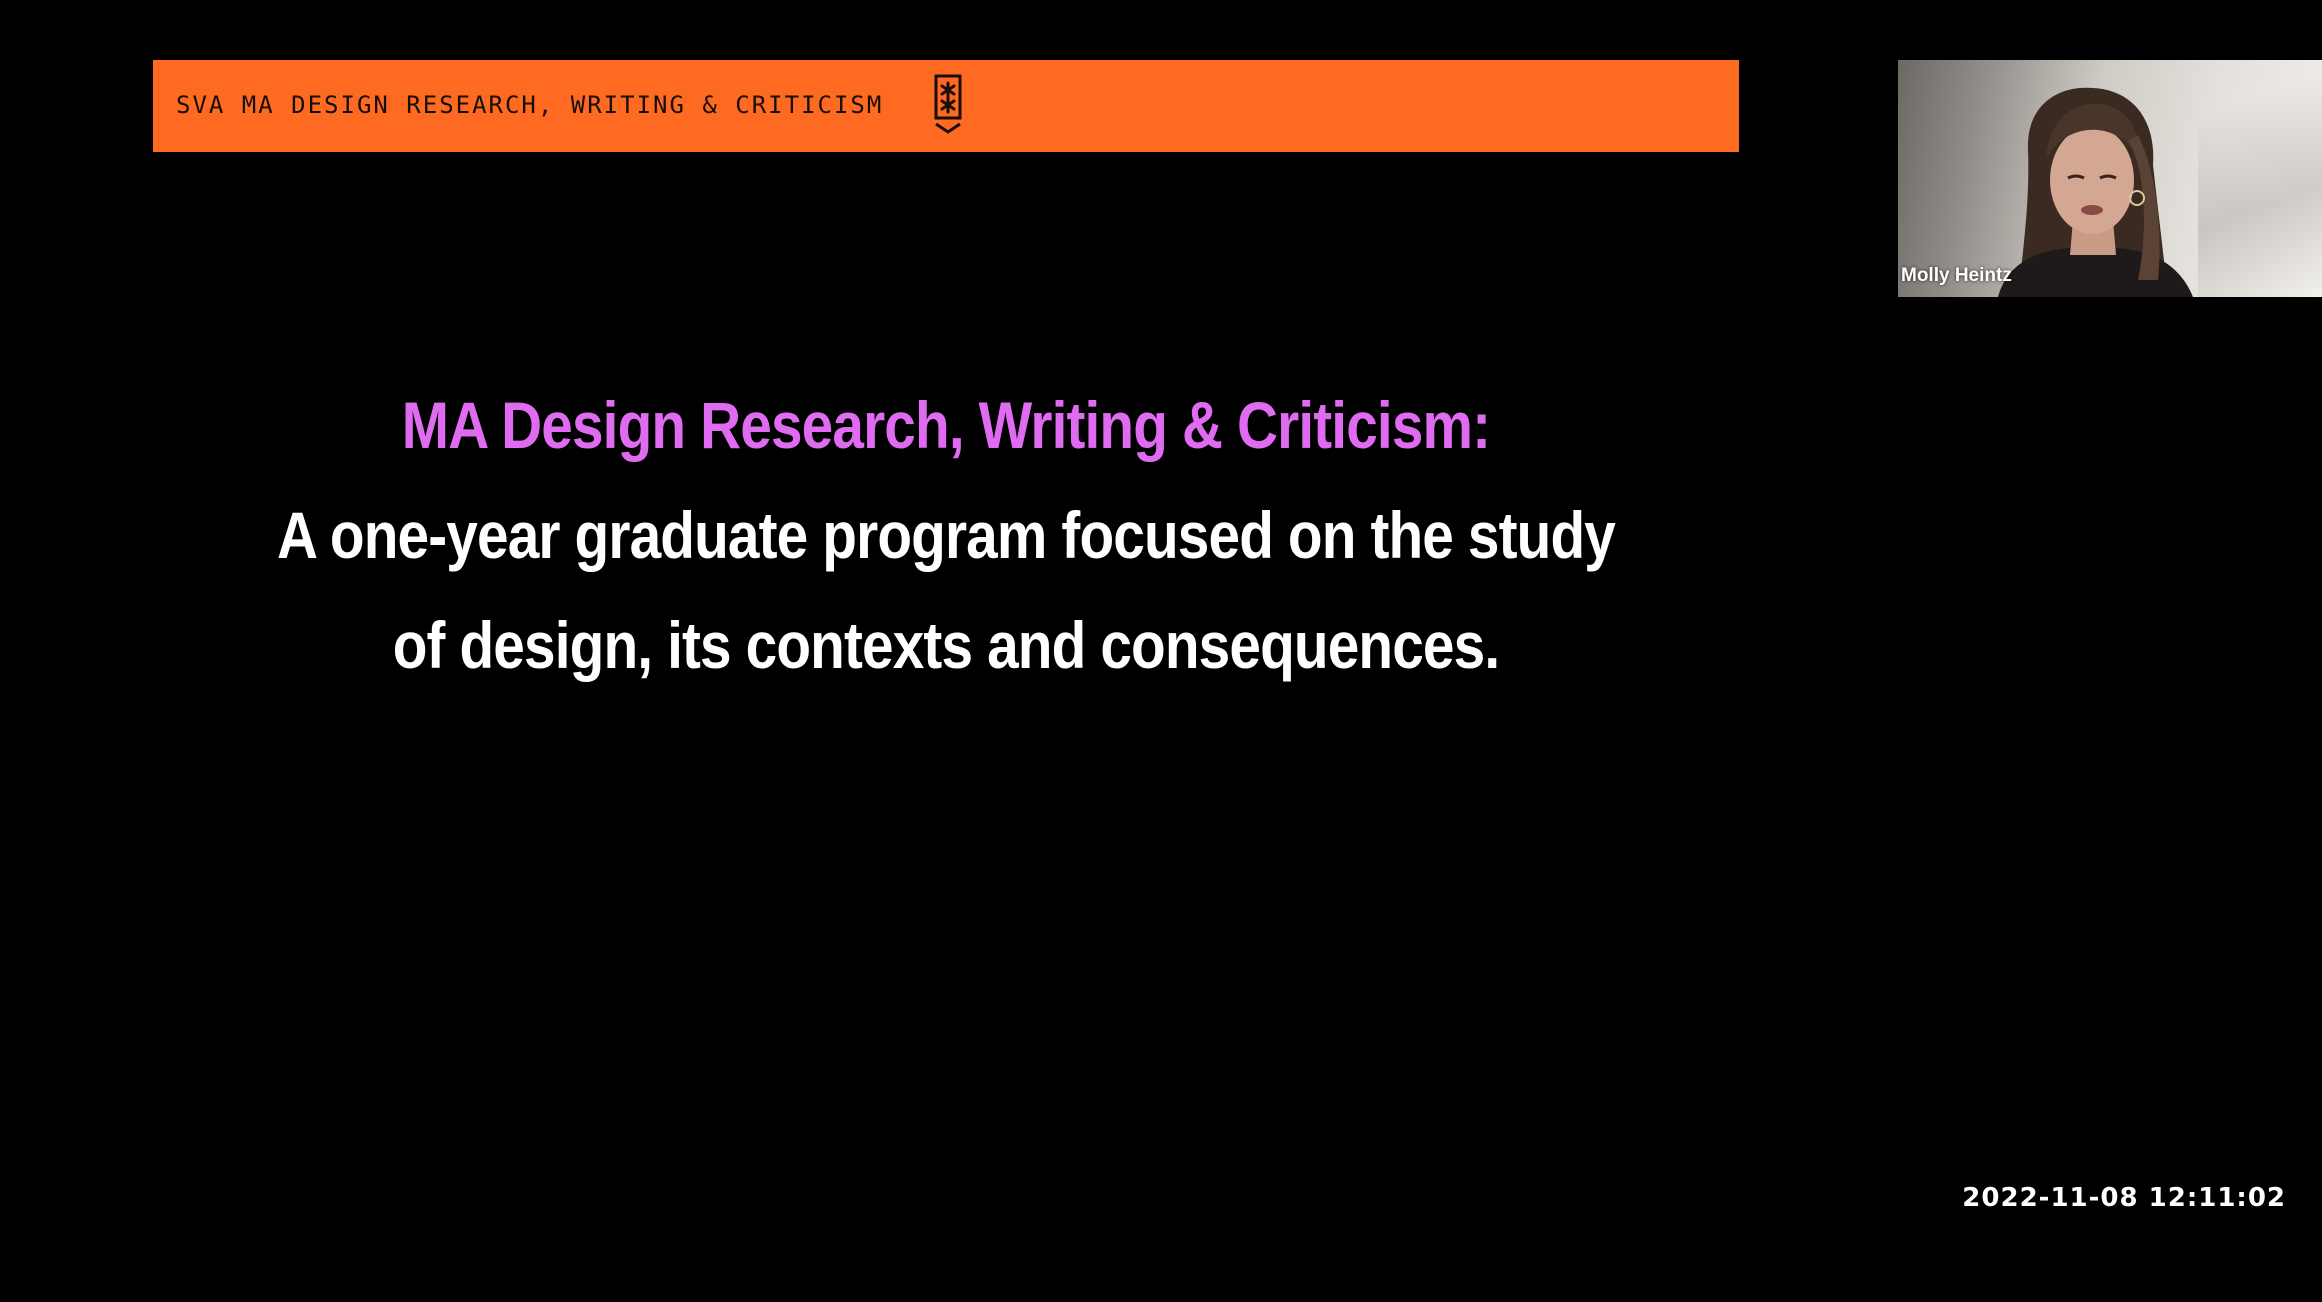  What do you see at coordinates (1956, 275) in the screenshot?
I see `participant-name-label: Molly Heintz` at bounding box center [1956, 275].